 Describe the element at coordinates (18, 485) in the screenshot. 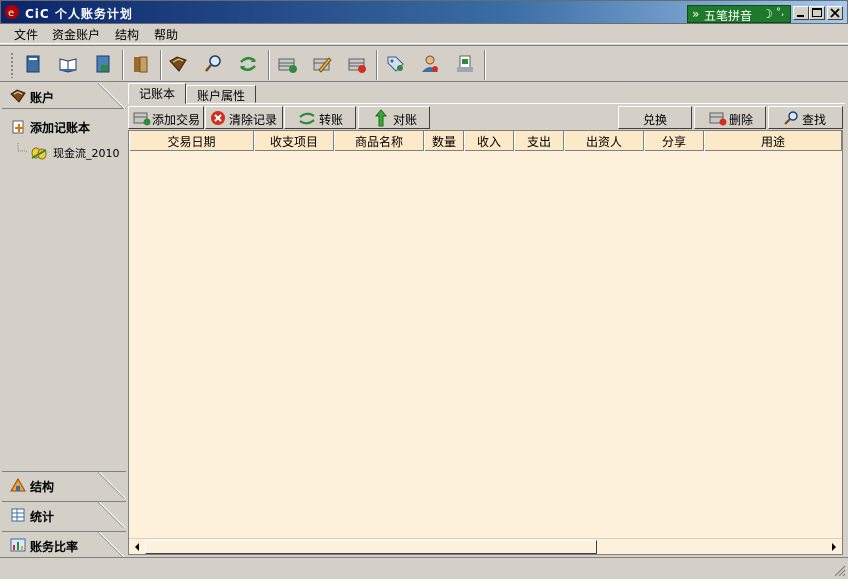

I see `structure-icon` at that location.